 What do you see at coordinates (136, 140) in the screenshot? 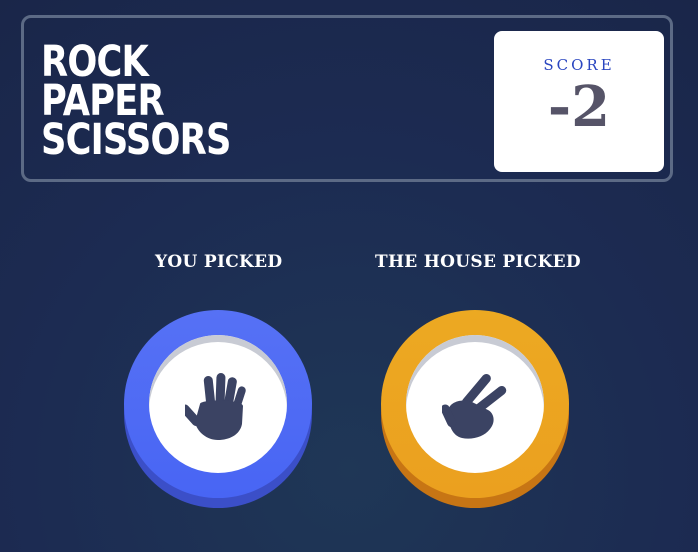
I see `title-line-scissors: SCISSORS` at bounding box center [136, 140].